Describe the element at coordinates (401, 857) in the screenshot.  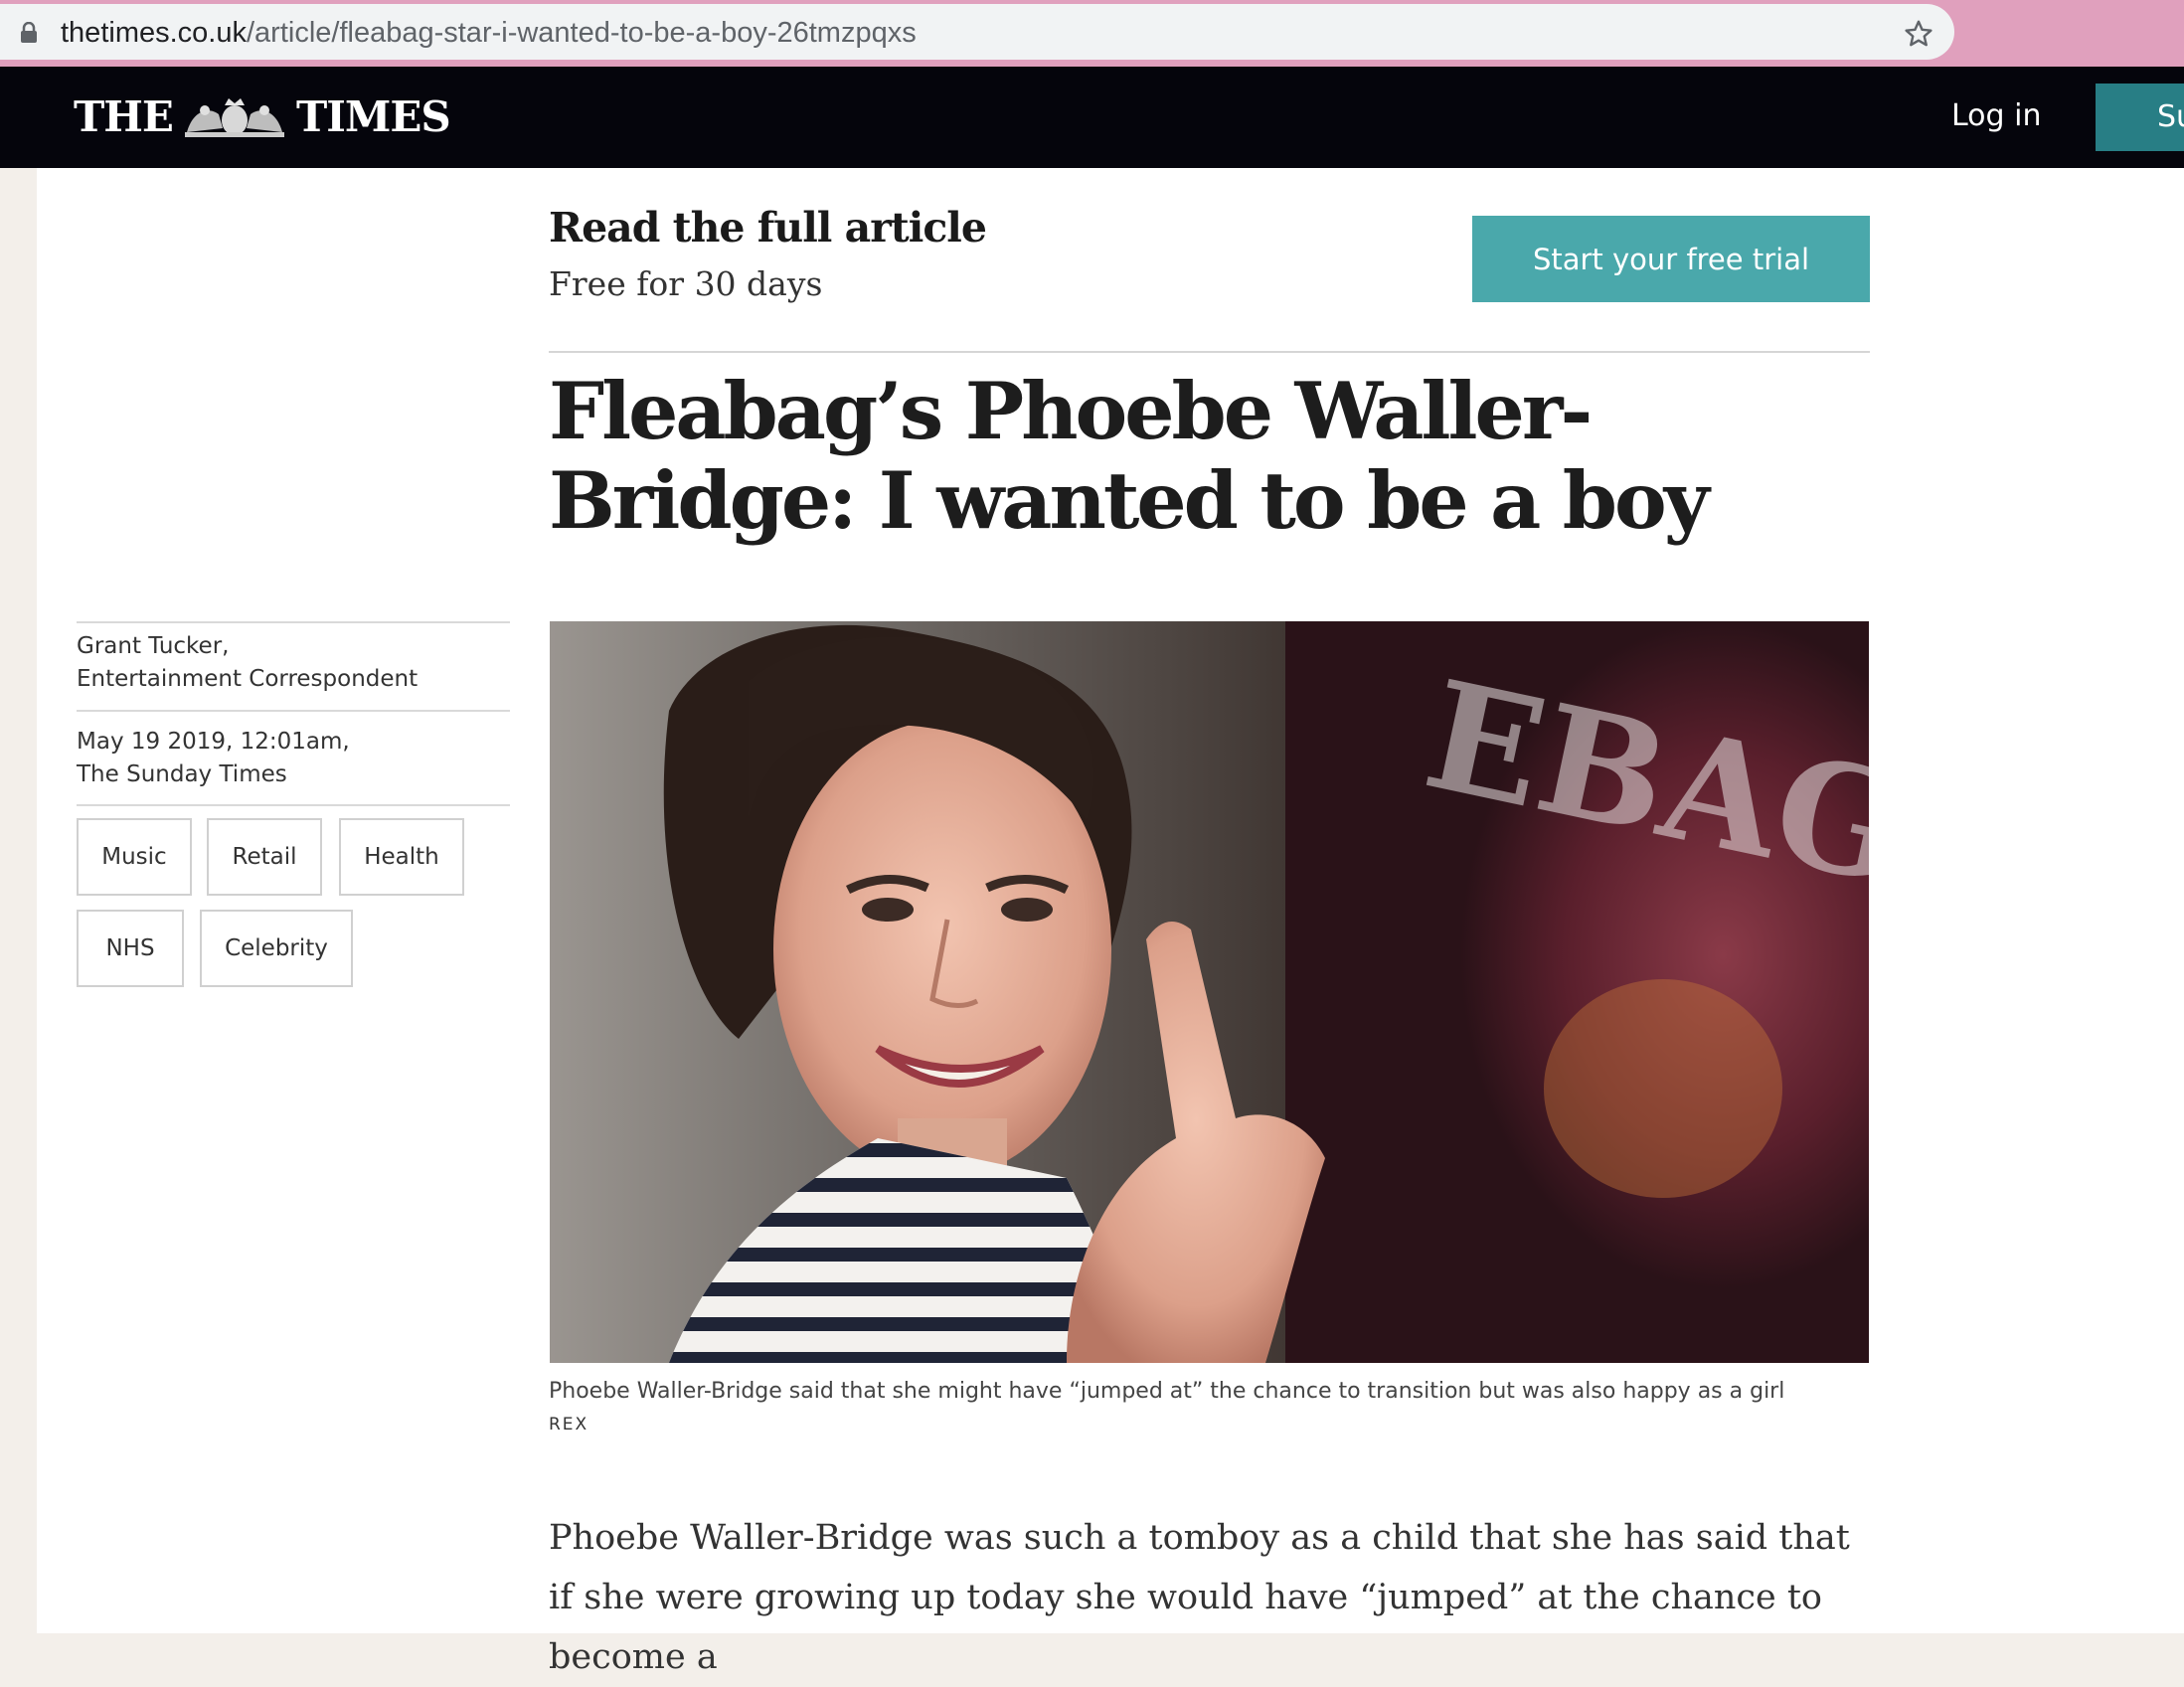
I see `tag-health: Health` at that location.